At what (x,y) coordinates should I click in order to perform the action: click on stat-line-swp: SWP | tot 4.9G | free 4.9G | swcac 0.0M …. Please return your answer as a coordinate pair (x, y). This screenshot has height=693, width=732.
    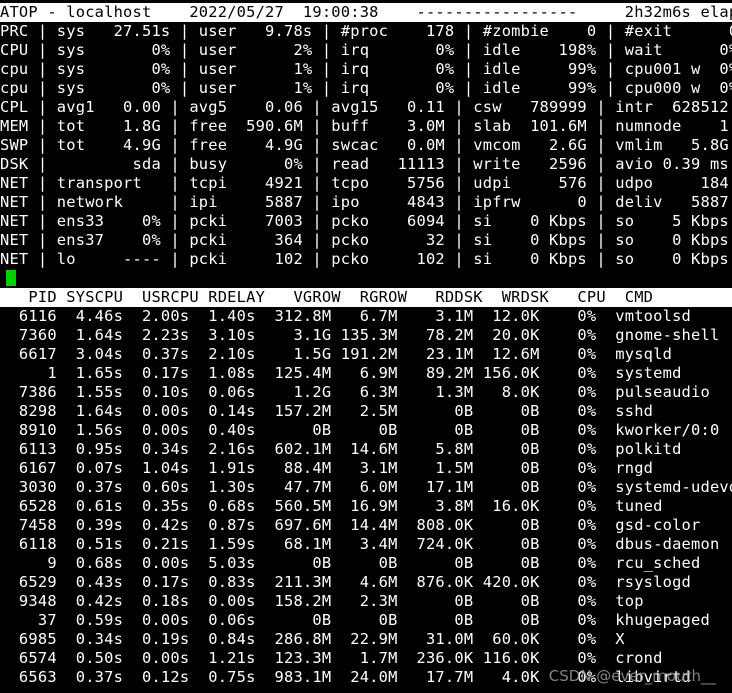
    Looking at the image, I should click on (366, 145).